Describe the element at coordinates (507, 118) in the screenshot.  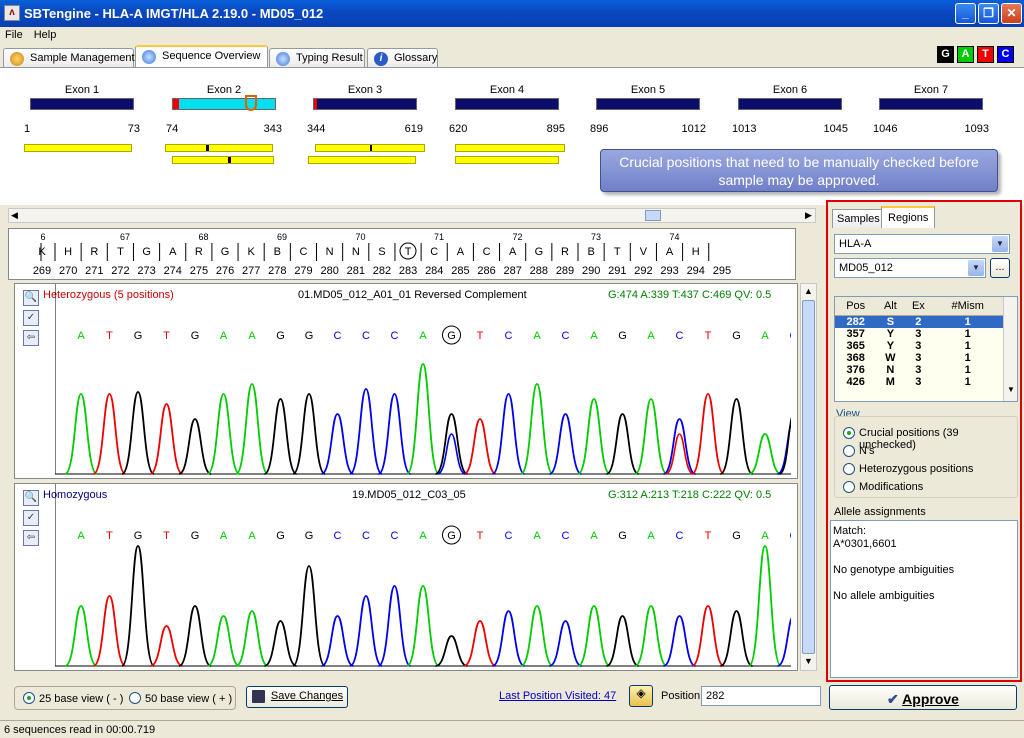
I see `exon-4: Exon 4 620 895` at that location.